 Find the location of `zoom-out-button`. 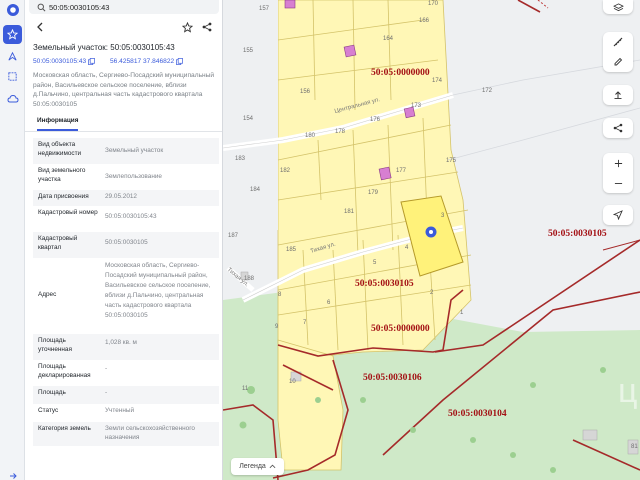

zoom-out-button is located at coordinates (618, 183).